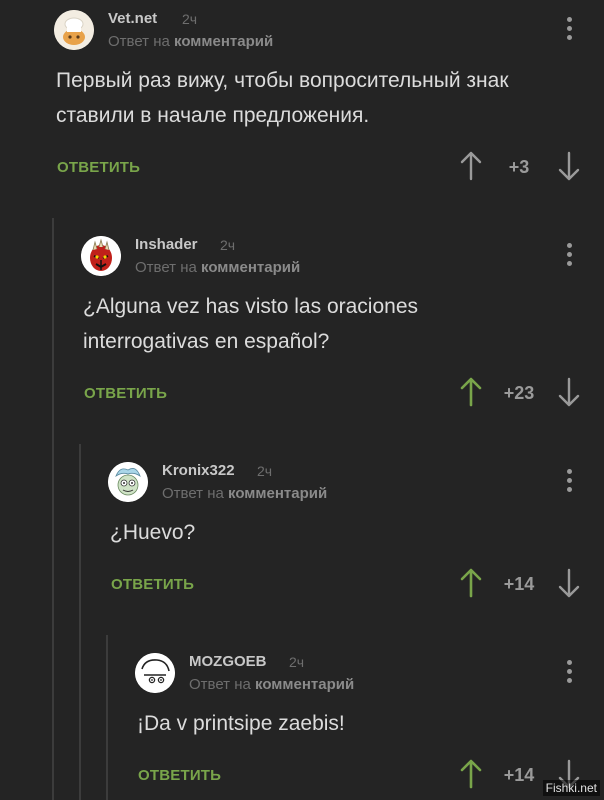 This screenshot has height=800, width=604. I want to click on chef-hat-avatar-icon, so click(74, 30).